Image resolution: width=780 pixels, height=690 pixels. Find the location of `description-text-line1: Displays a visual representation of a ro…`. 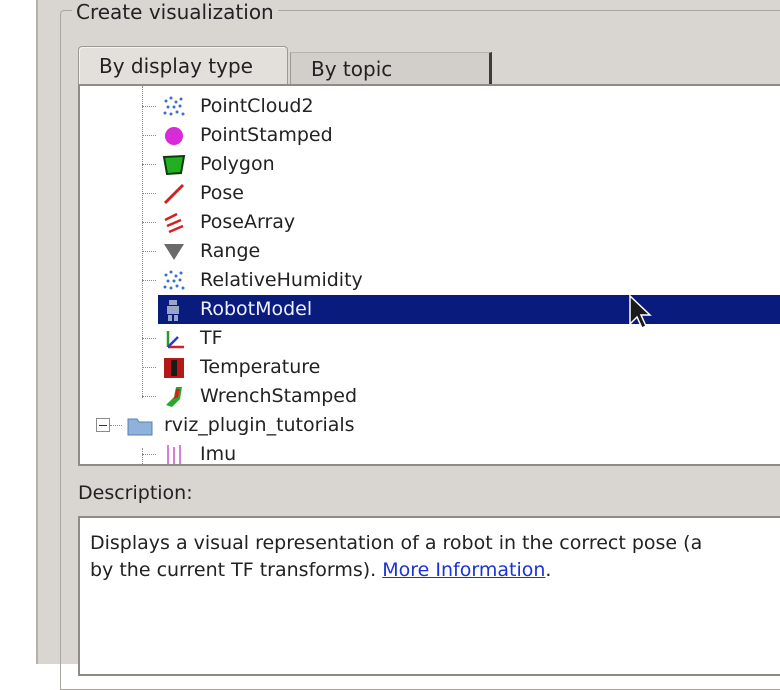

description-text-line1: Displays a visual representation of a ro… is located at coordinates (396, 543).